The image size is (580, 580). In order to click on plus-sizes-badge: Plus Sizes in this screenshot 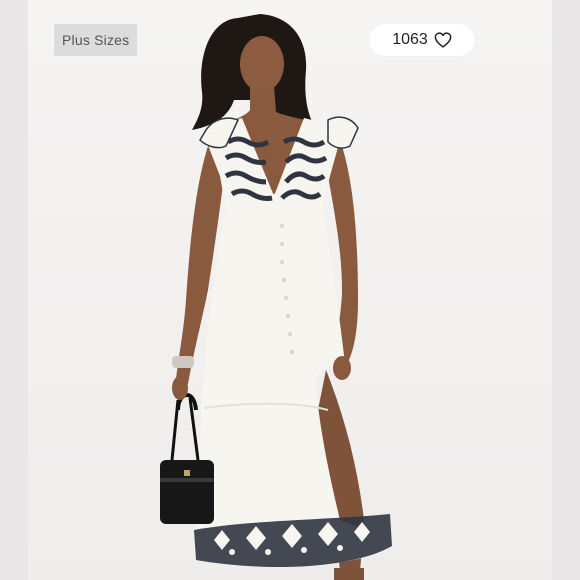, I will do `click(96, 40)`.